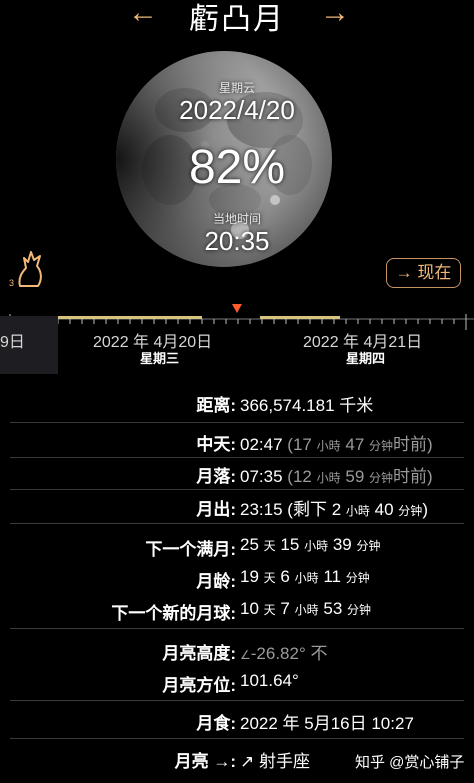 This screenshot has height=783, width=474. What do you see at coordinates (216, 405) in the screenshot?
I see `distance-label: 距离:` at bounding box center [216, 405].